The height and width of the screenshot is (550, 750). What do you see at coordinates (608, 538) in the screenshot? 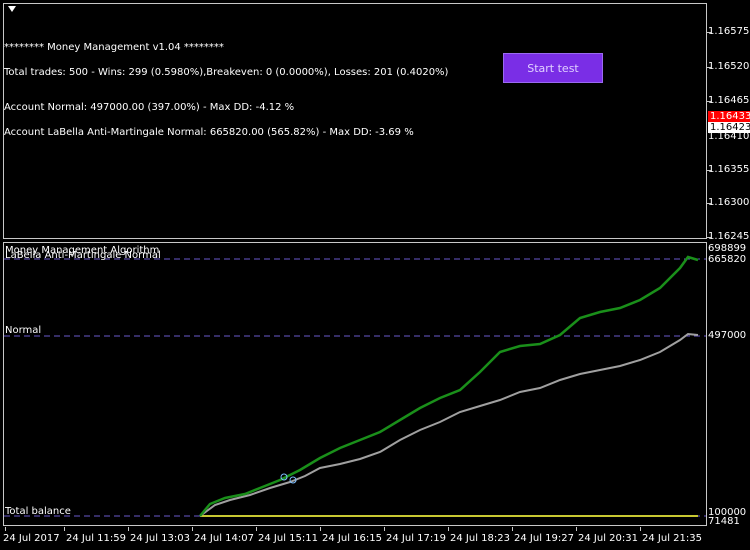
I see `time-label: 24 Jul 20:31` at bounding box center [608, 538].